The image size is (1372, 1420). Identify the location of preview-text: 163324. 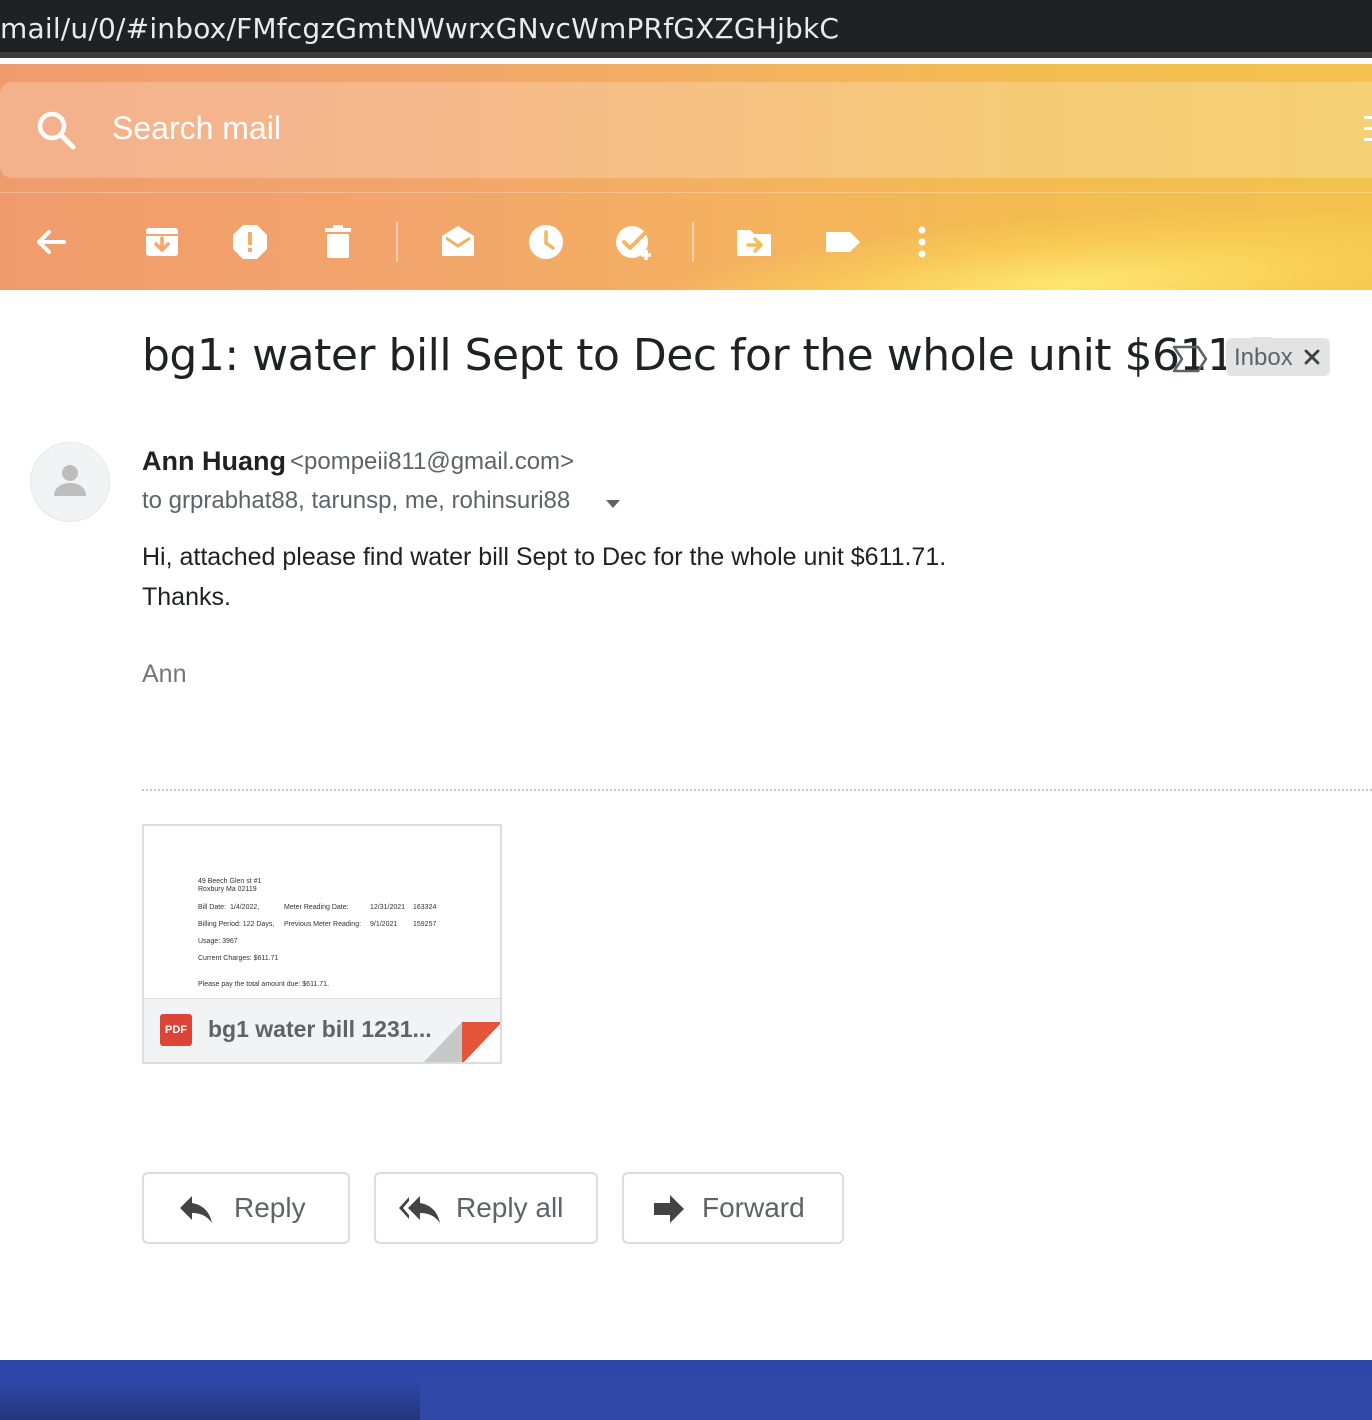
(425, 907).